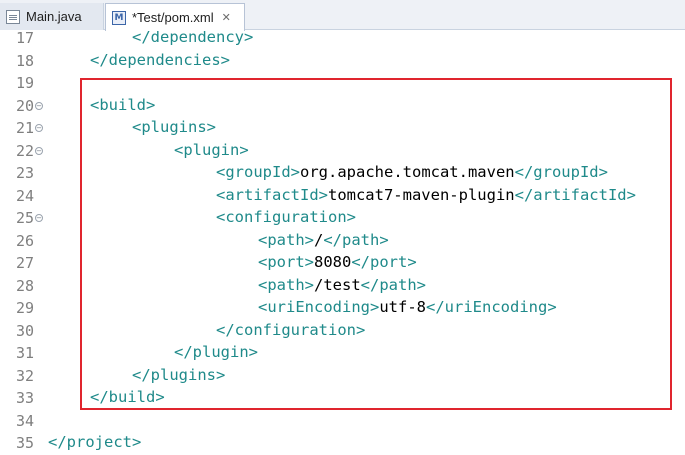  What do you see at coordinates (24, 330) in the screenshot?
I see `line-number: 30` at bounding box center [24, 330].